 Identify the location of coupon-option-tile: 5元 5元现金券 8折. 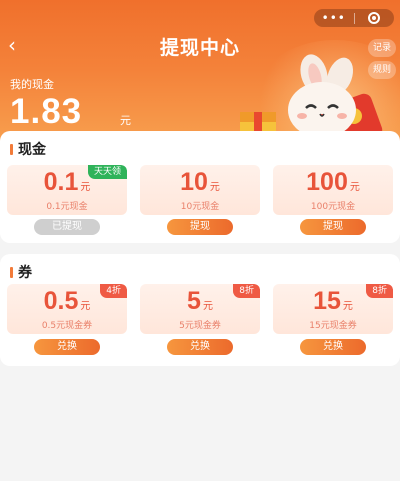
(200, 309).